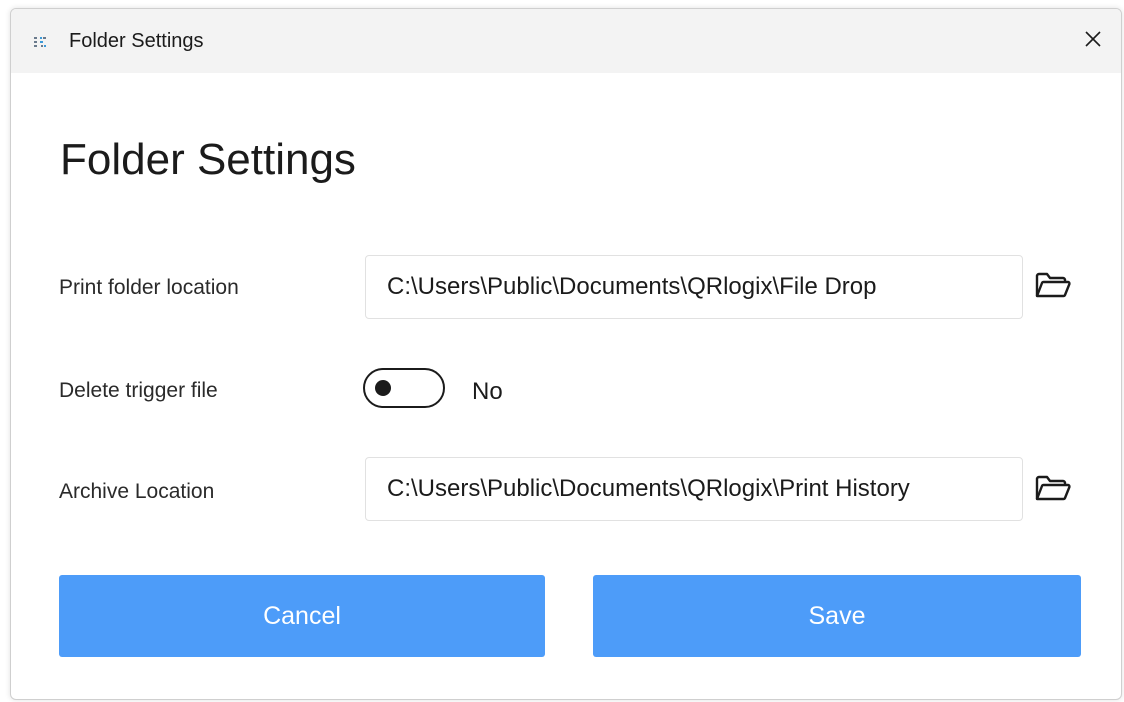  I want to click on save-button: Save, so click(837, 616).